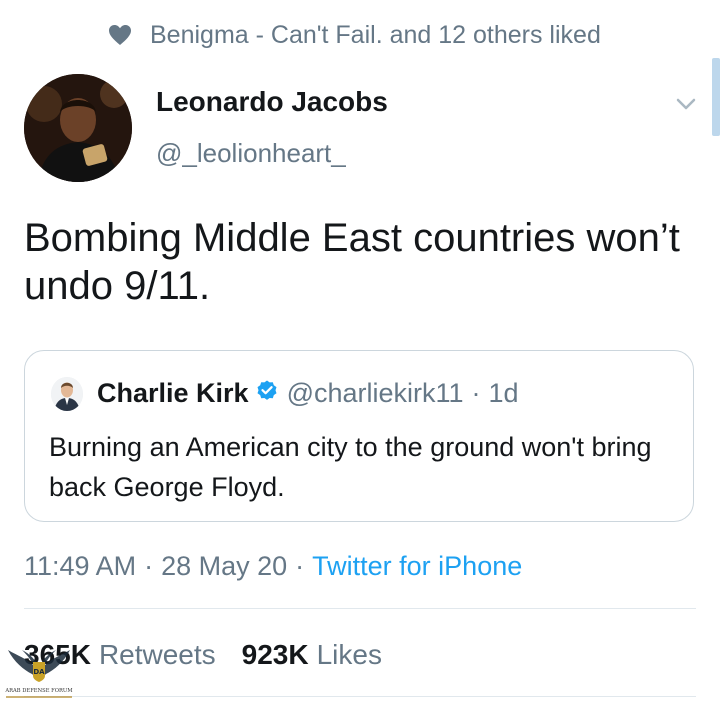 This screenshot has width=720, height=709. What do you see at coordinates (80, 566) in the screenshot?
I see `tweet-time: 11:49 AM` at bounding box center [80, 566].